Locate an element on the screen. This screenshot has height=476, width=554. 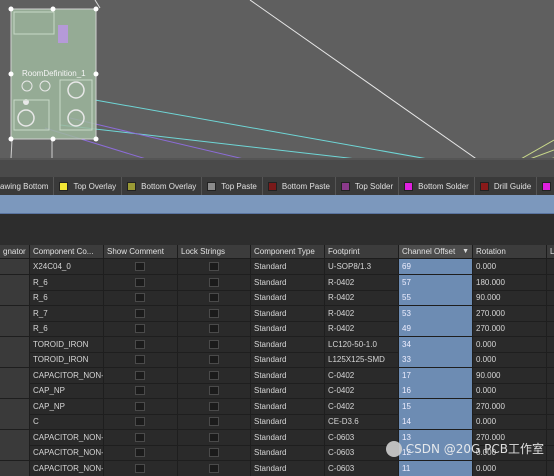
rotation-cell: 180.000 is located at coordinates (510, 282).